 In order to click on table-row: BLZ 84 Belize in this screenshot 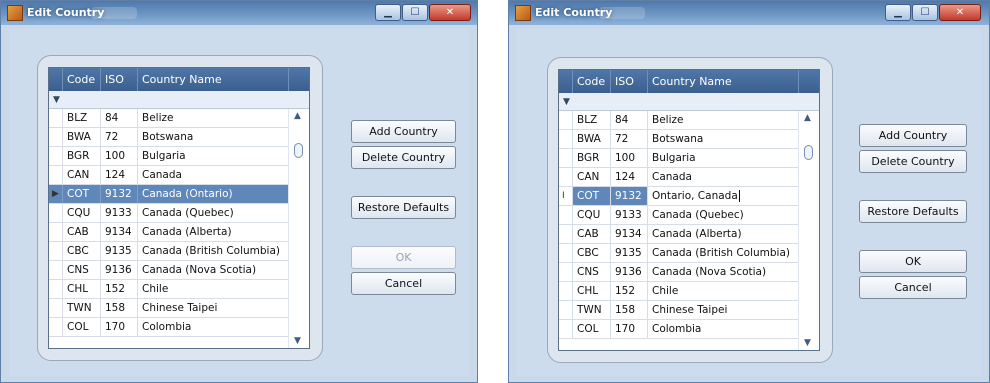, I will do `click(679, 120)`.